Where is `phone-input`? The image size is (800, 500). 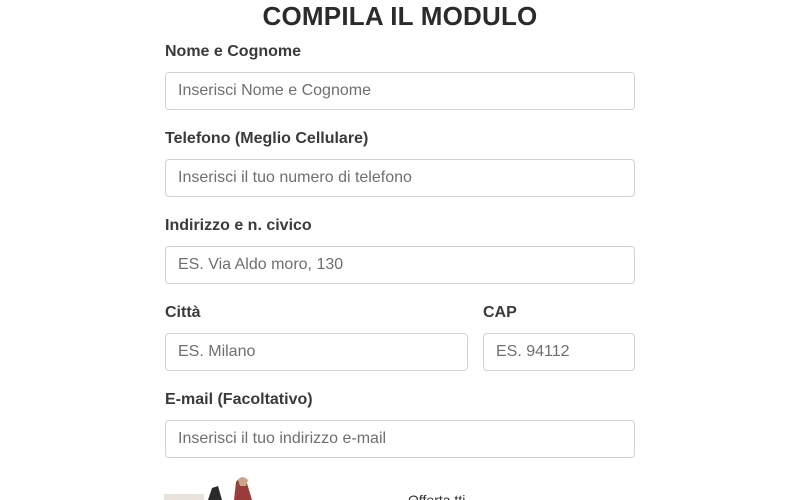 phone-input is located at coordinates (400, 178).